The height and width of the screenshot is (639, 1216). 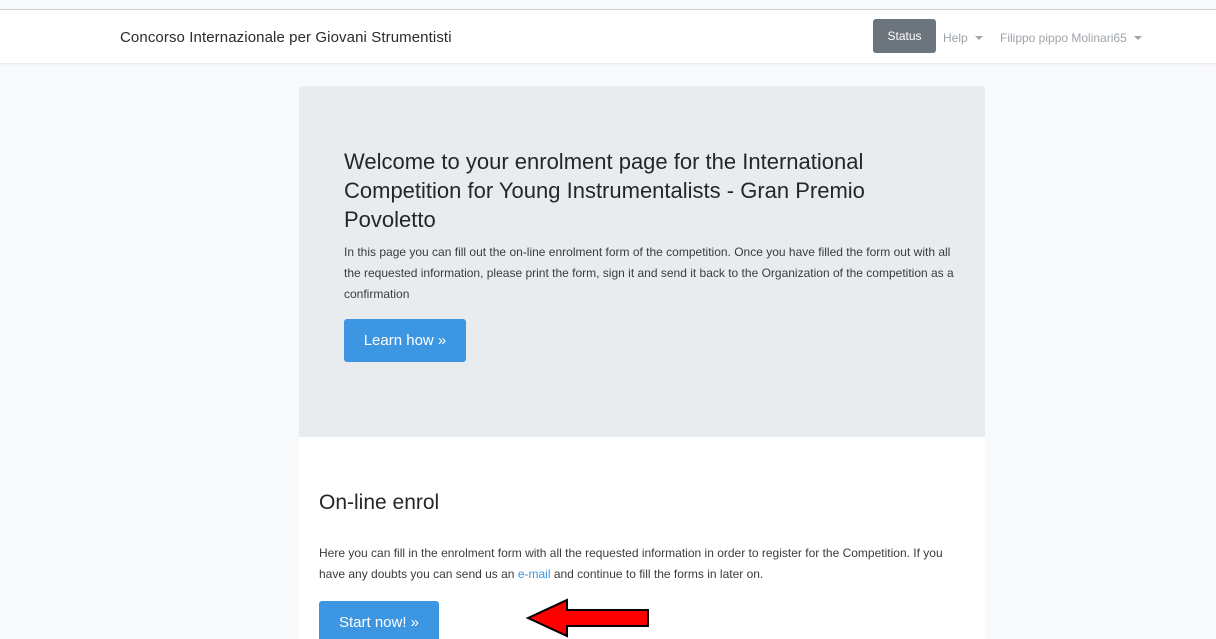 What do you see at coordinates (1063, 38) in the screenshot?
I see `user-dropdown-label: Filippo pippo Molinari65` at bounding box center [1063, 38].